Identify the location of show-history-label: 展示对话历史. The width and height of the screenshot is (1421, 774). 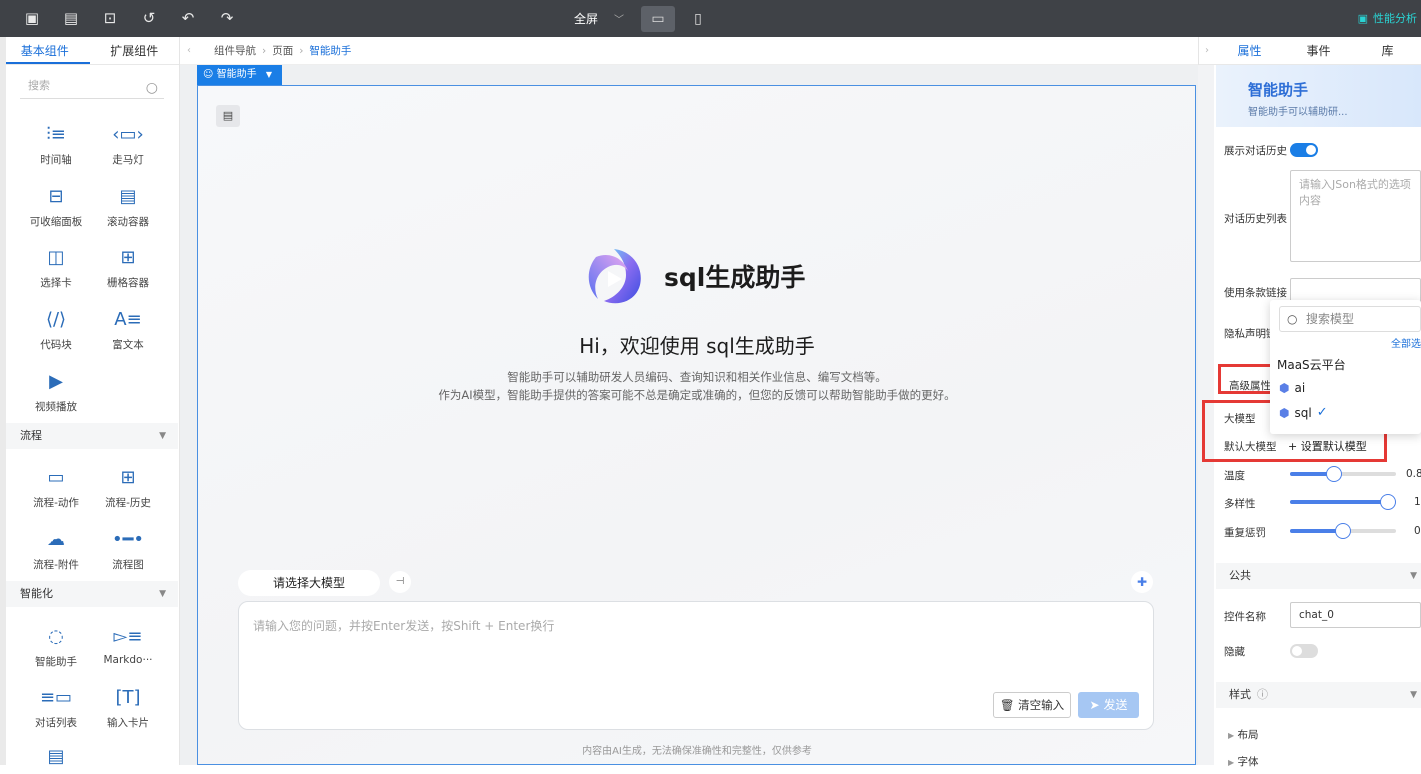
(1255, 151).